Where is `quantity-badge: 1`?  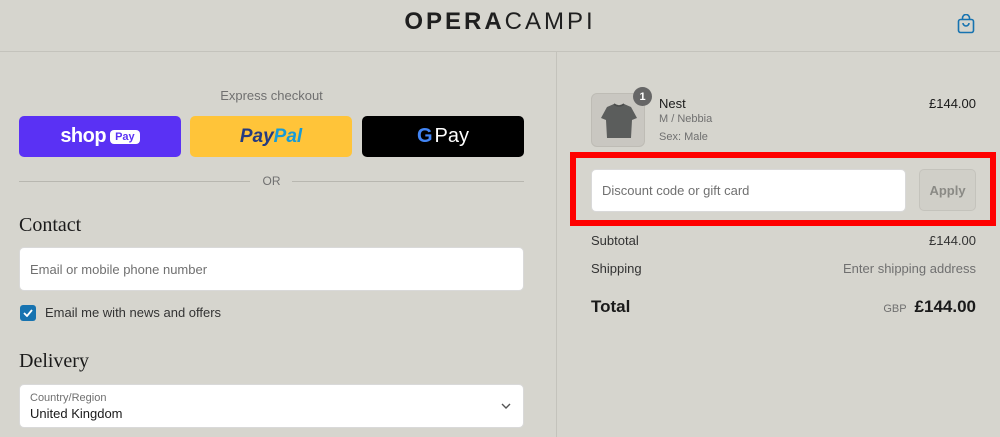
quantity-badge: 1 is located at coordinates (642, 96).